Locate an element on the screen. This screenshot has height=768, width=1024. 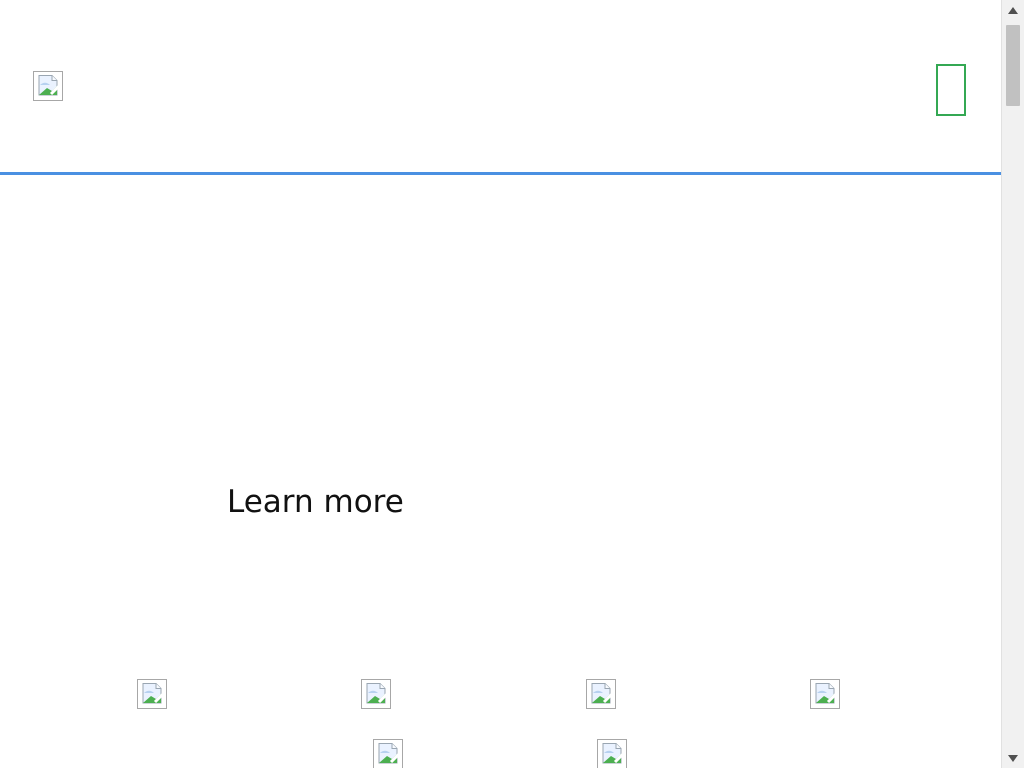
scroll-up-arrow-icon is located at coordinates (1013, 10).